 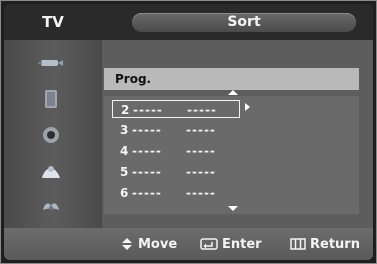 I want to click on channel-icon-graphic, so click(x=51, y=172).